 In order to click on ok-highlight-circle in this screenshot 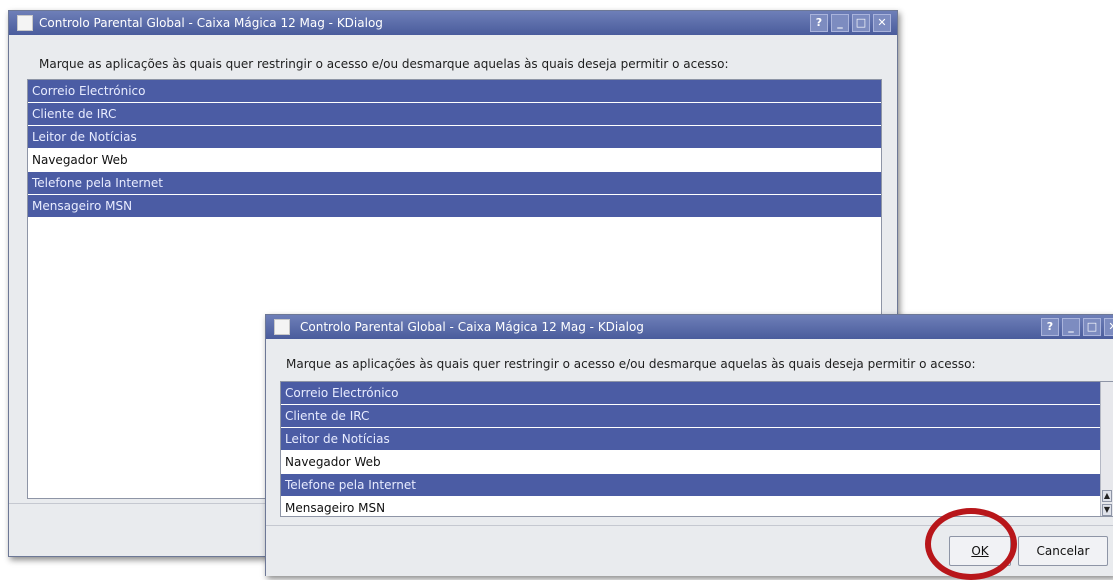, I will do `click(971, 544)`.